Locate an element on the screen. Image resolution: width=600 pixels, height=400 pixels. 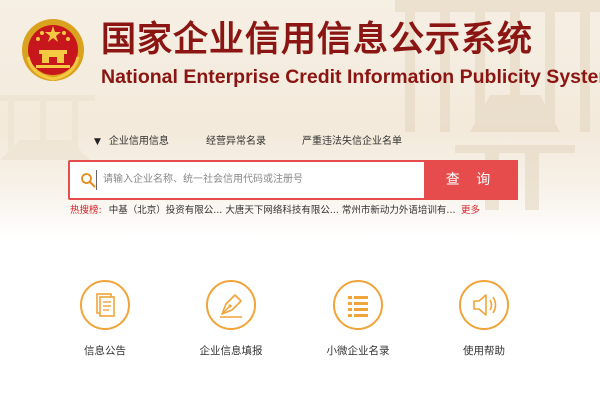
search-bar: 查 询 is located at coordinates (293, 180).